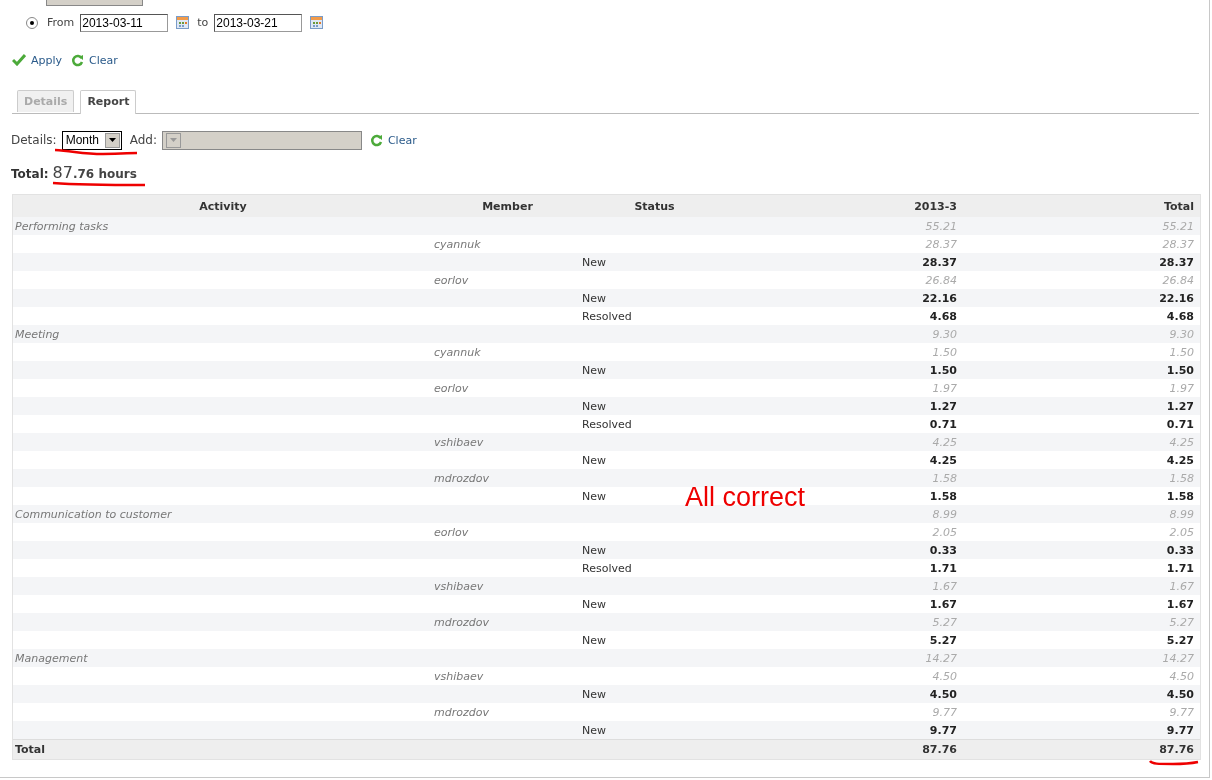 The image size is (1212, 780). I want to click on hours-cell: 2.05, so click(944, 532).